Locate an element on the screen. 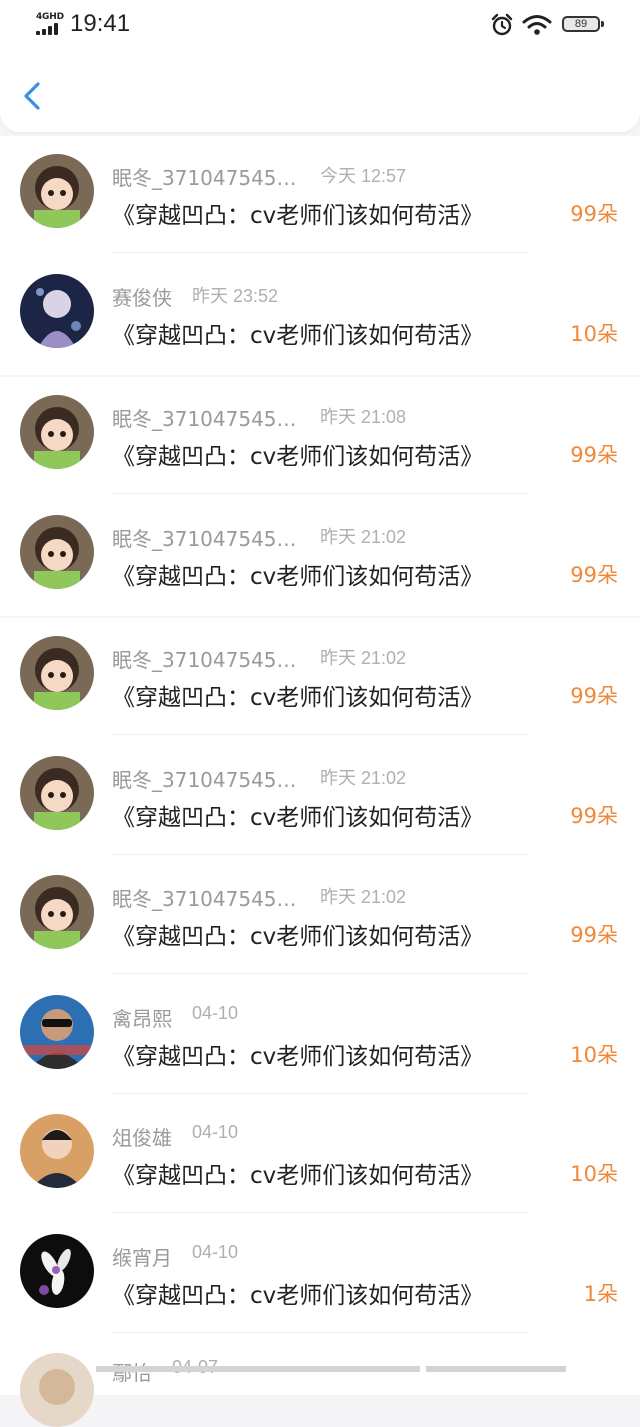 The height and width of the screenshot is (1427, 640). sender-name: 缑宵月 is located at coordinates (142, 1257).